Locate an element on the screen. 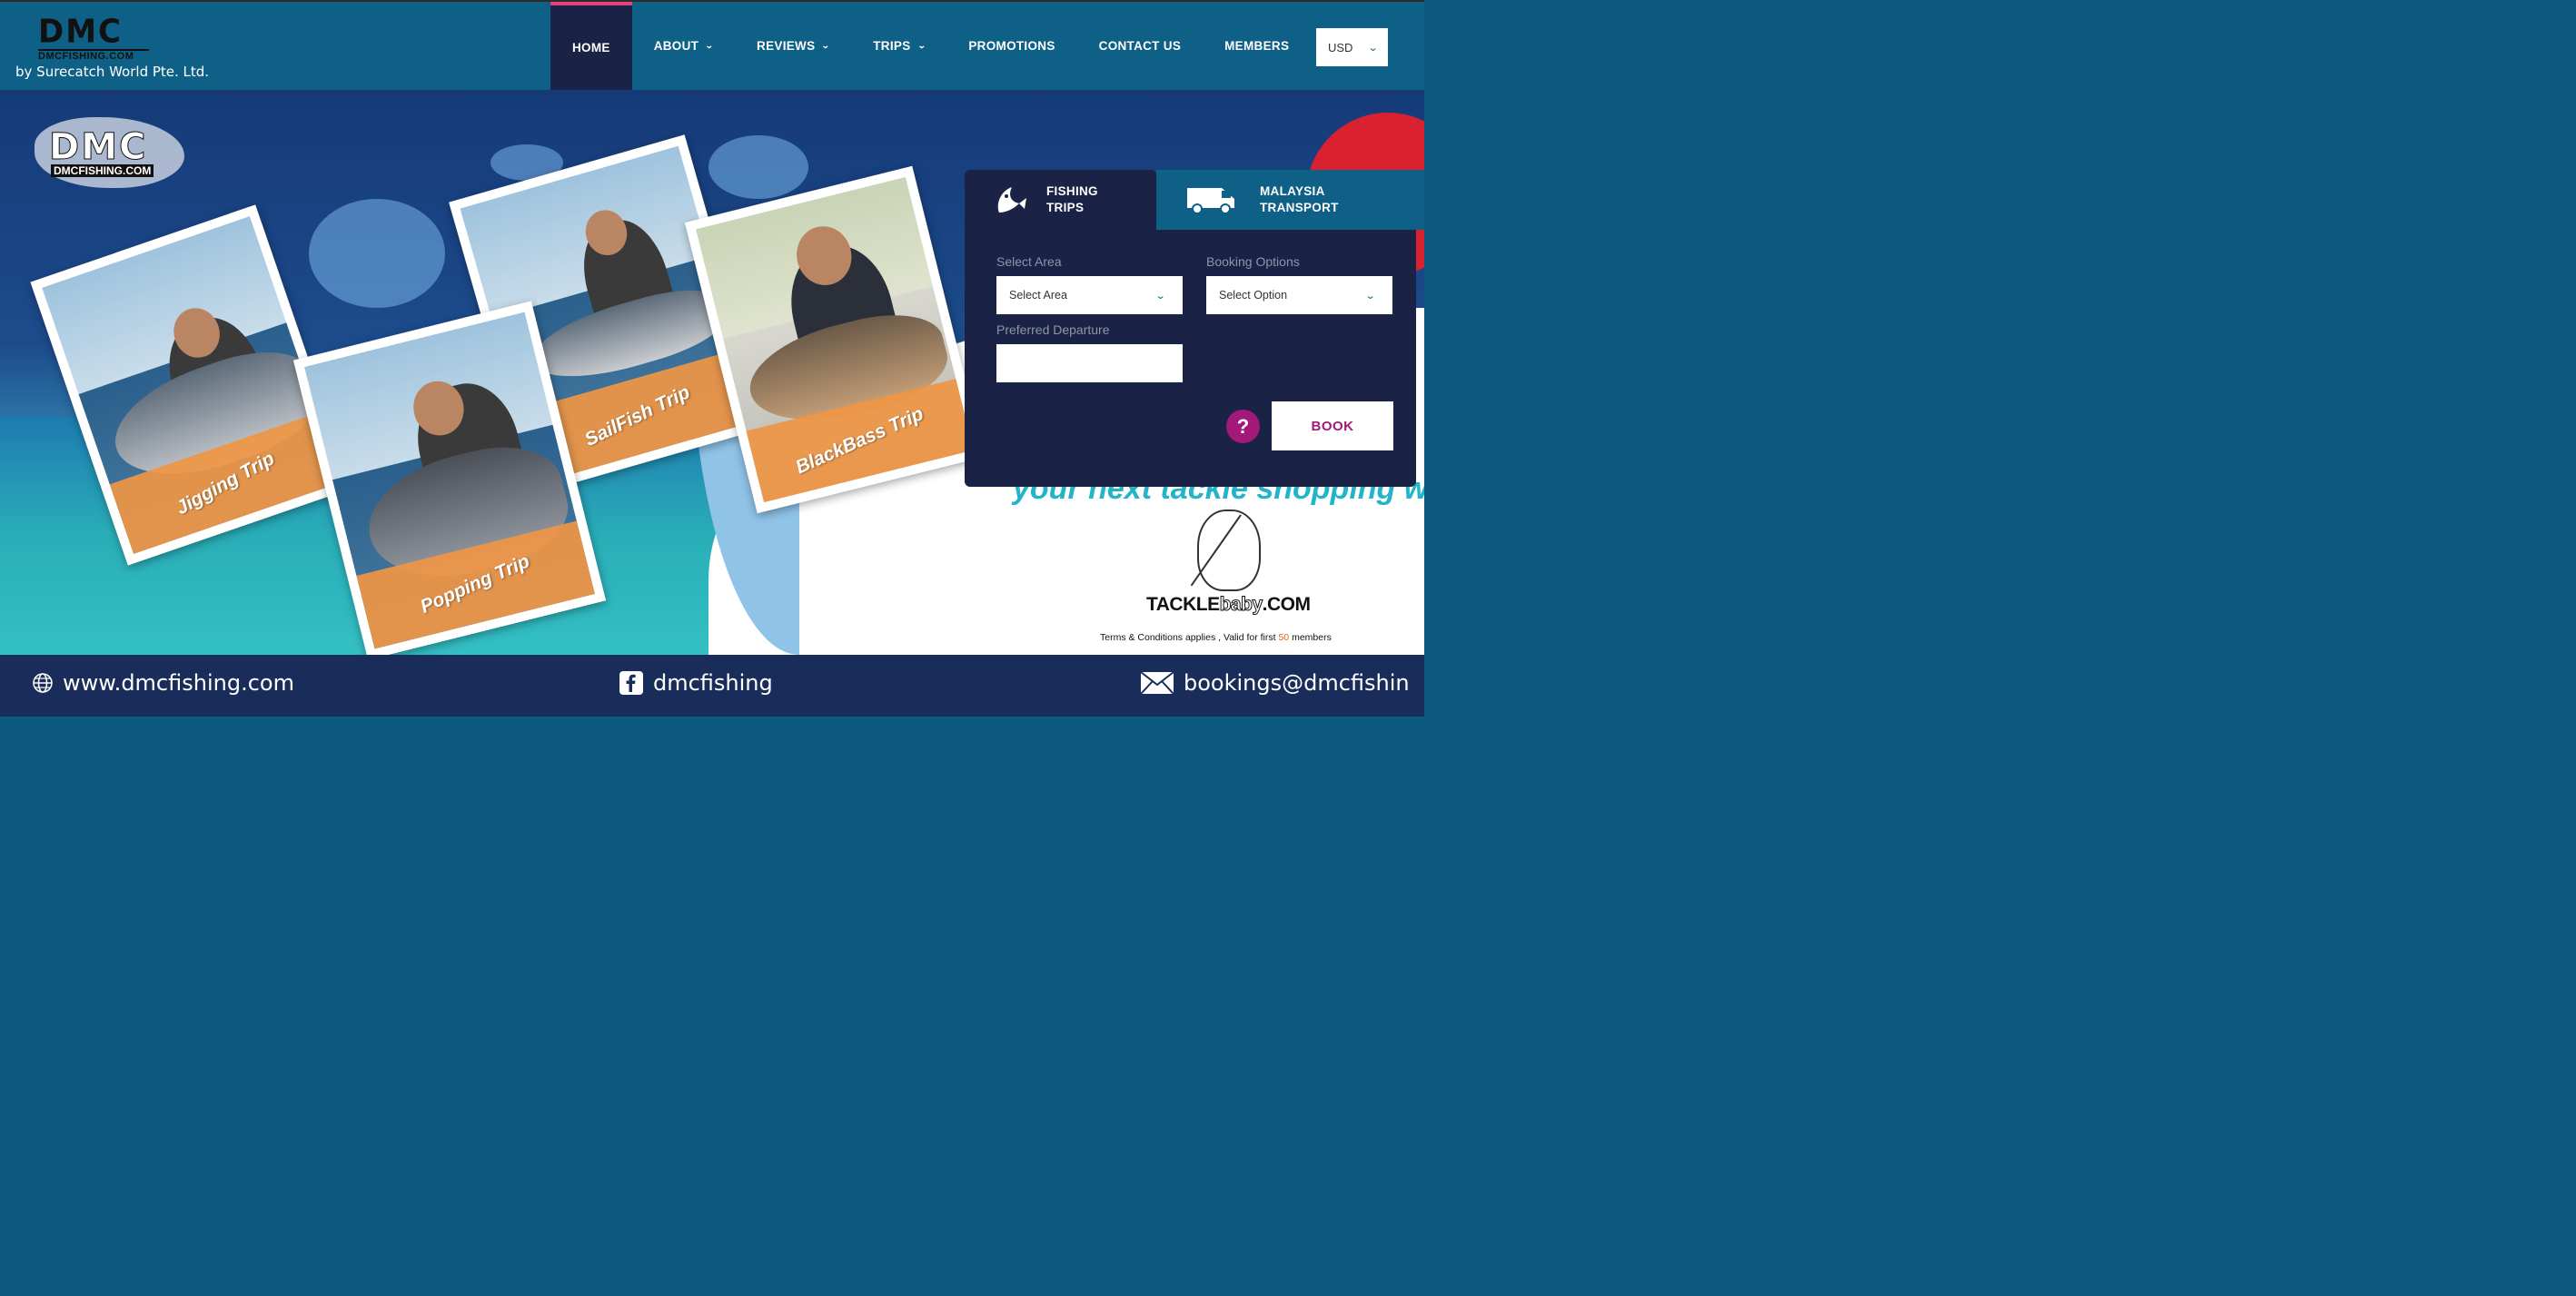 This screenshot has width=2576, height=1296. hero-logo-subtext: DMCFISHING.COM is located at coordinates (102, 170).